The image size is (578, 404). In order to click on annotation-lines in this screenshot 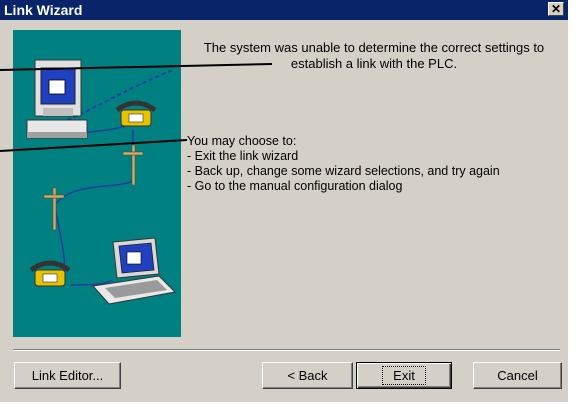, I will do `click(136, 107)`.